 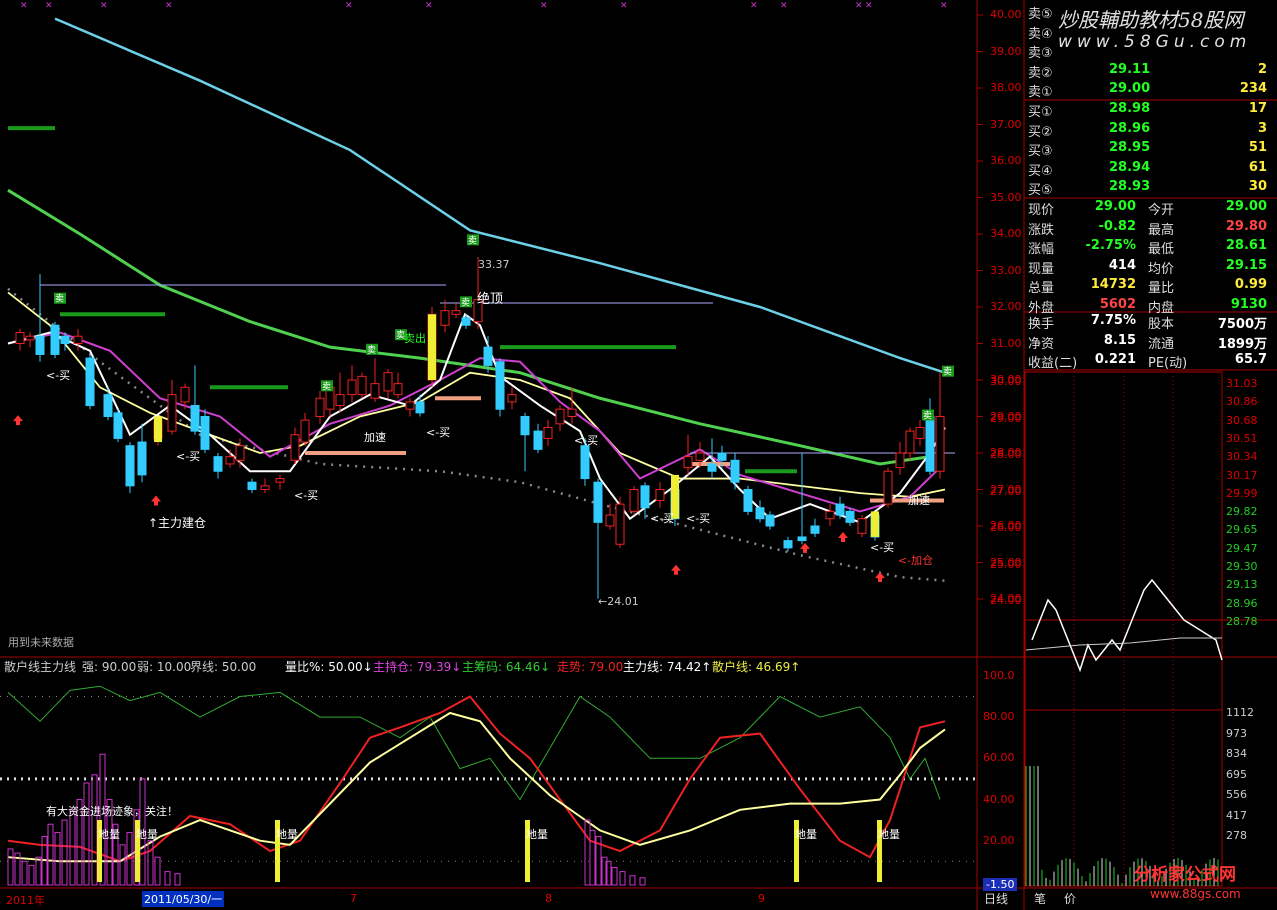 I want to click on intraday-right-tick: 30.86, so click(x=1242, y=402).